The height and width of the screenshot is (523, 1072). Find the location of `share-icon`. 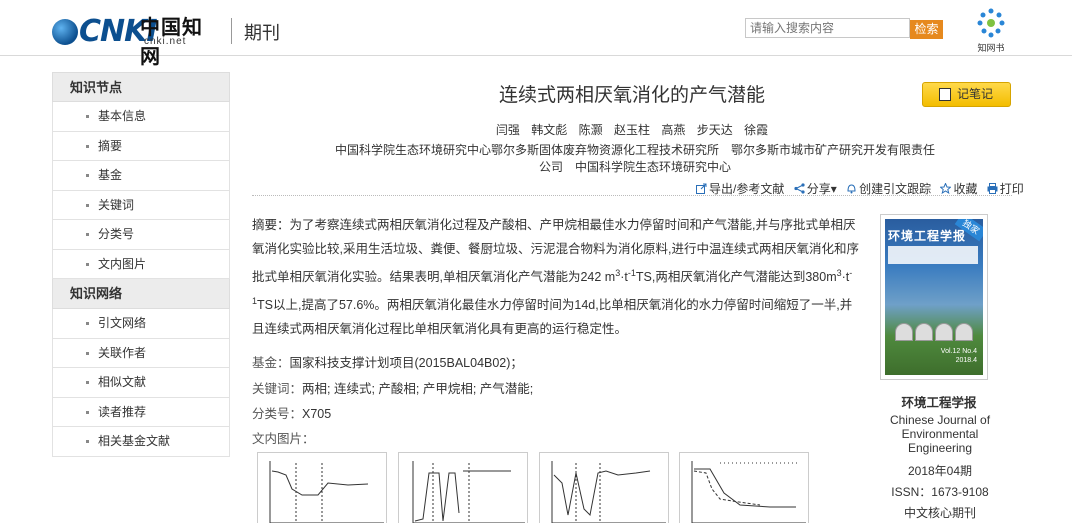

share-icon is located at coordinates (799, 188).